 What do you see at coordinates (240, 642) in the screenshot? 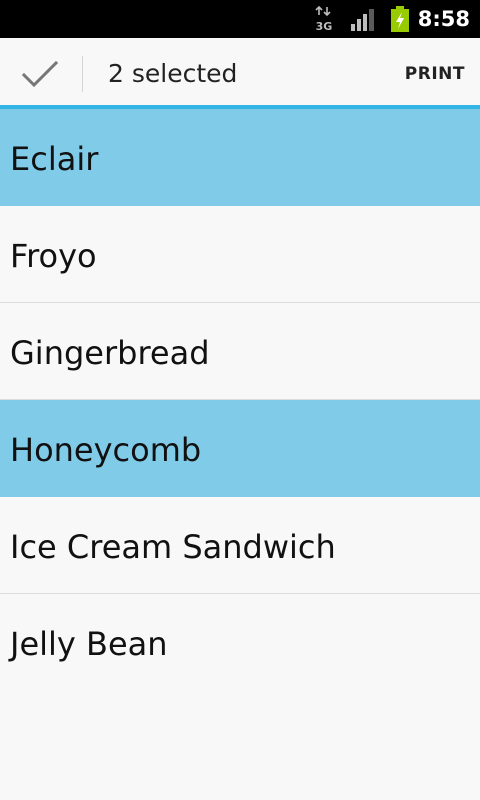
I see `list-item: Jelly Bean` at bounding box center [240, 642].